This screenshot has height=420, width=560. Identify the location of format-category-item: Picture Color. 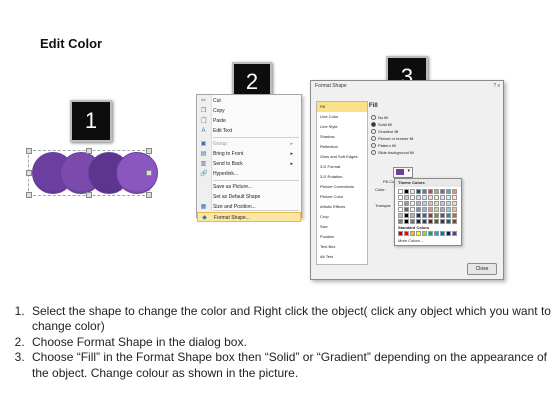
(342, 197).